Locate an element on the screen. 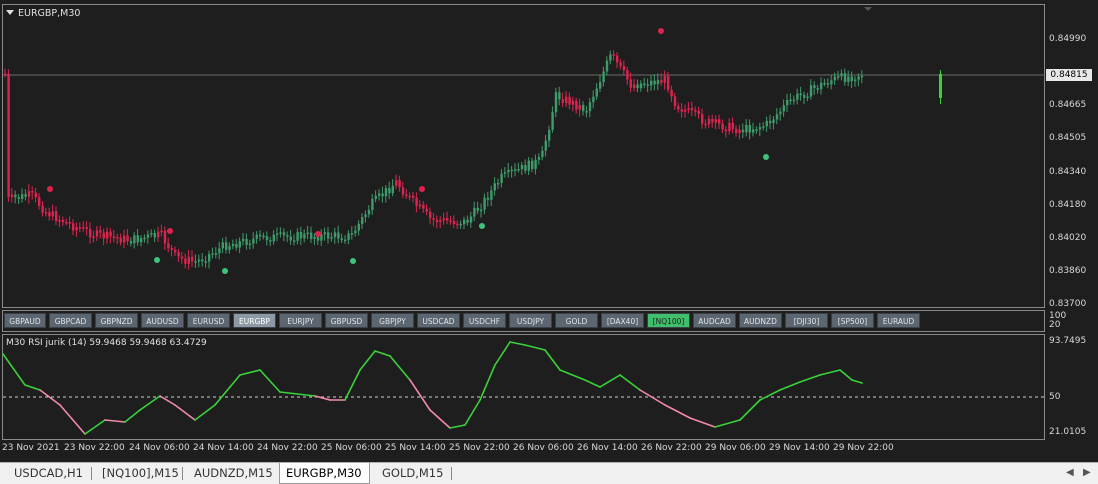 Image resolution: width=1098 pixels, height=484 pixels. symbol-button-gbpjpy: GBPJPY is located at coordinates (392, 320).